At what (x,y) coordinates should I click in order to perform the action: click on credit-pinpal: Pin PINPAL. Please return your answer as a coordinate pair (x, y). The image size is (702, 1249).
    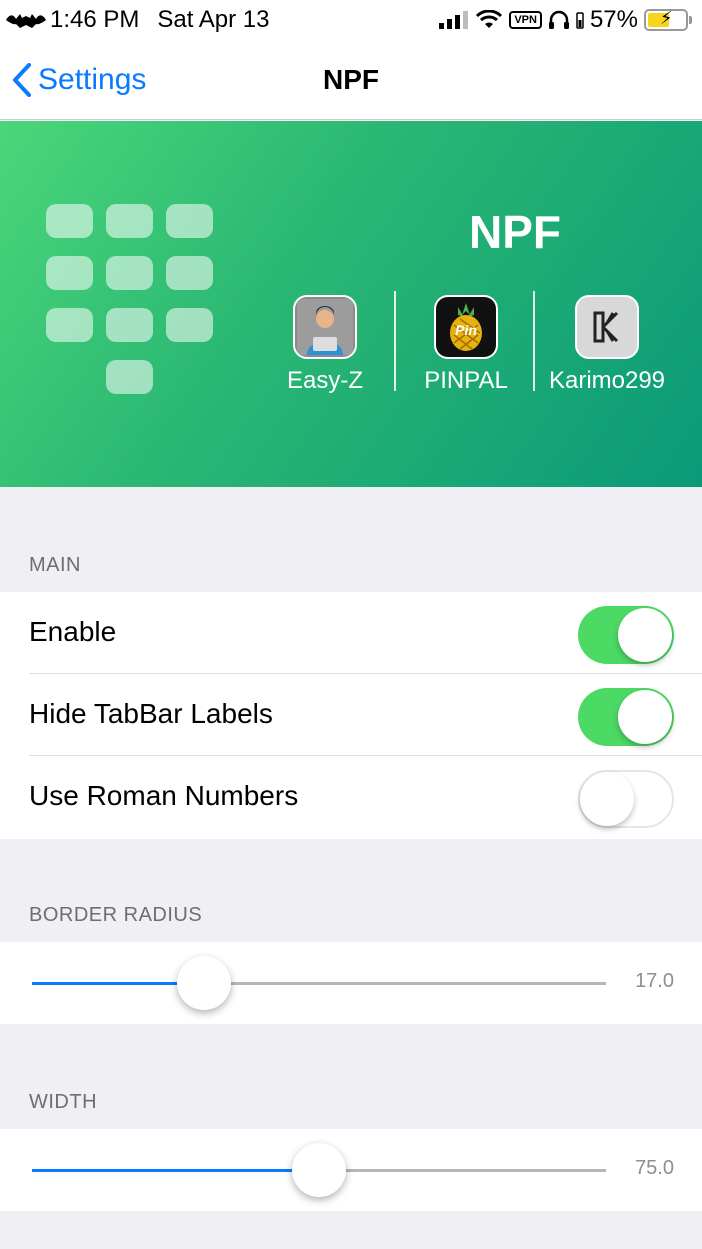
    Looking at the image, I should click on (466, 345).